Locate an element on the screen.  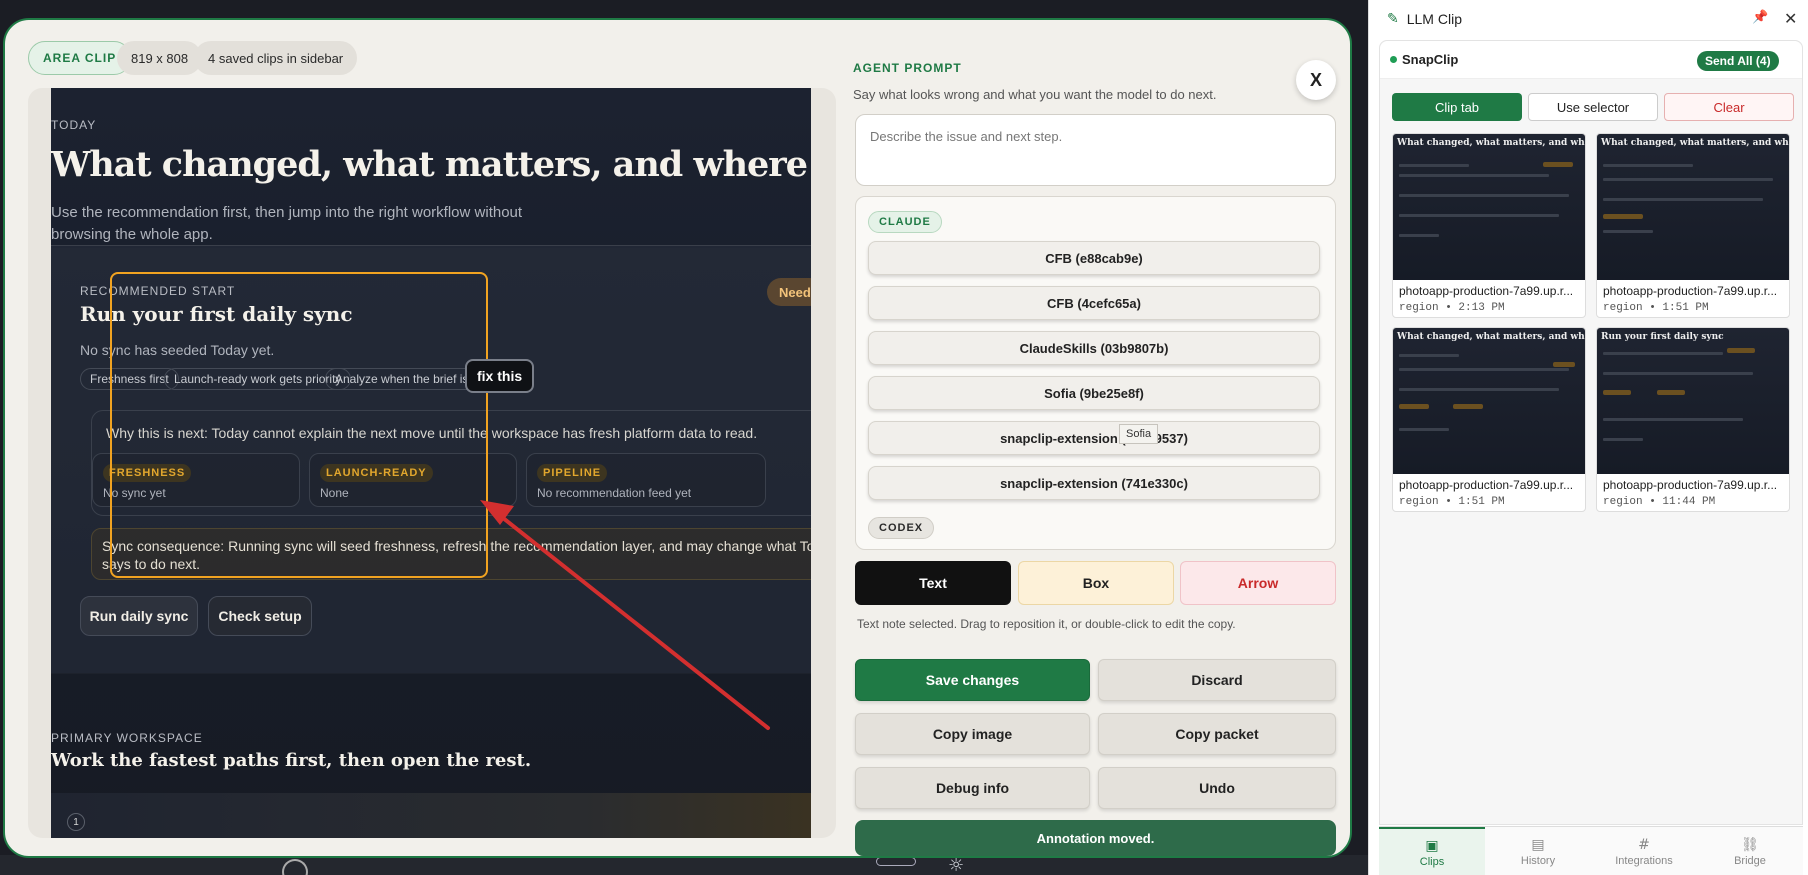
session-item: ClaudeSkills (03b9807b) is located at coordinates (1094, 348).